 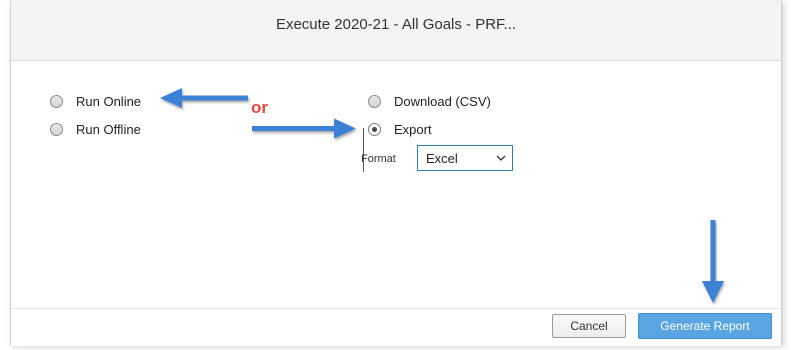 I want to click on radio-button-selected, so click(x=374, y=129).